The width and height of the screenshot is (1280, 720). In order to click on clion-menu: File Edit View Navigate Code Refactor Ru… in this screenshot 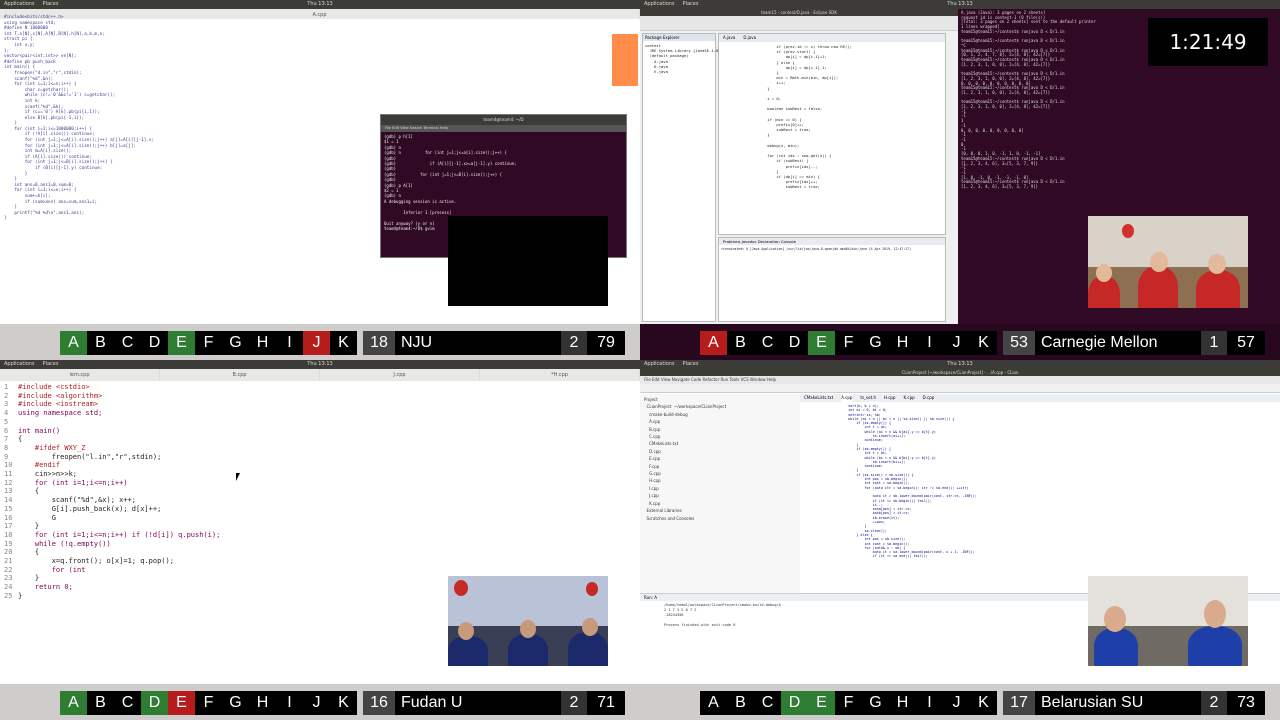, I will do `click(960, 380)`.